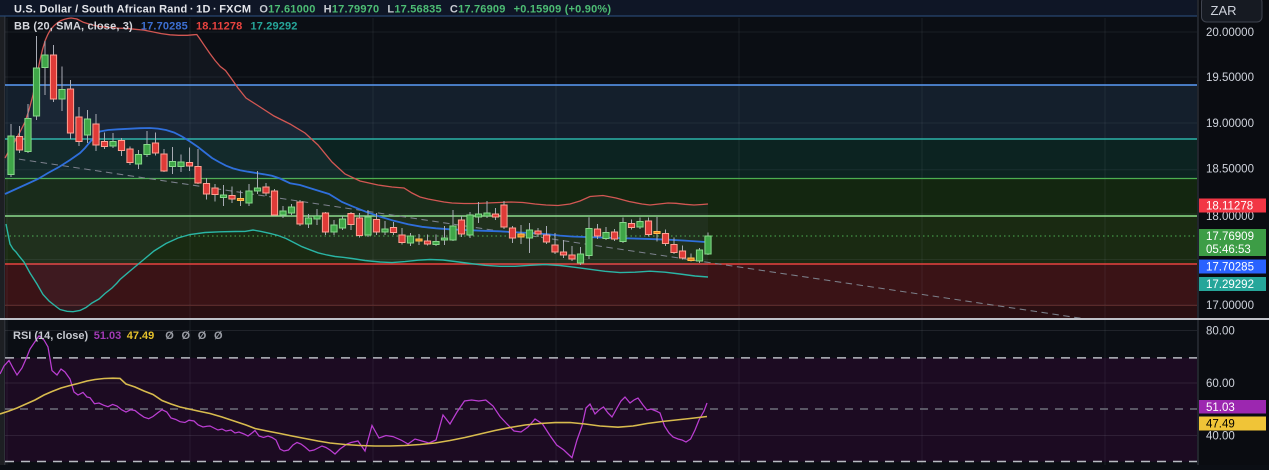  What do you see at coordinates (1230, 33) in the screenshot?
I see `svg-text: 20.00000` at bounding box center [1230, 33].